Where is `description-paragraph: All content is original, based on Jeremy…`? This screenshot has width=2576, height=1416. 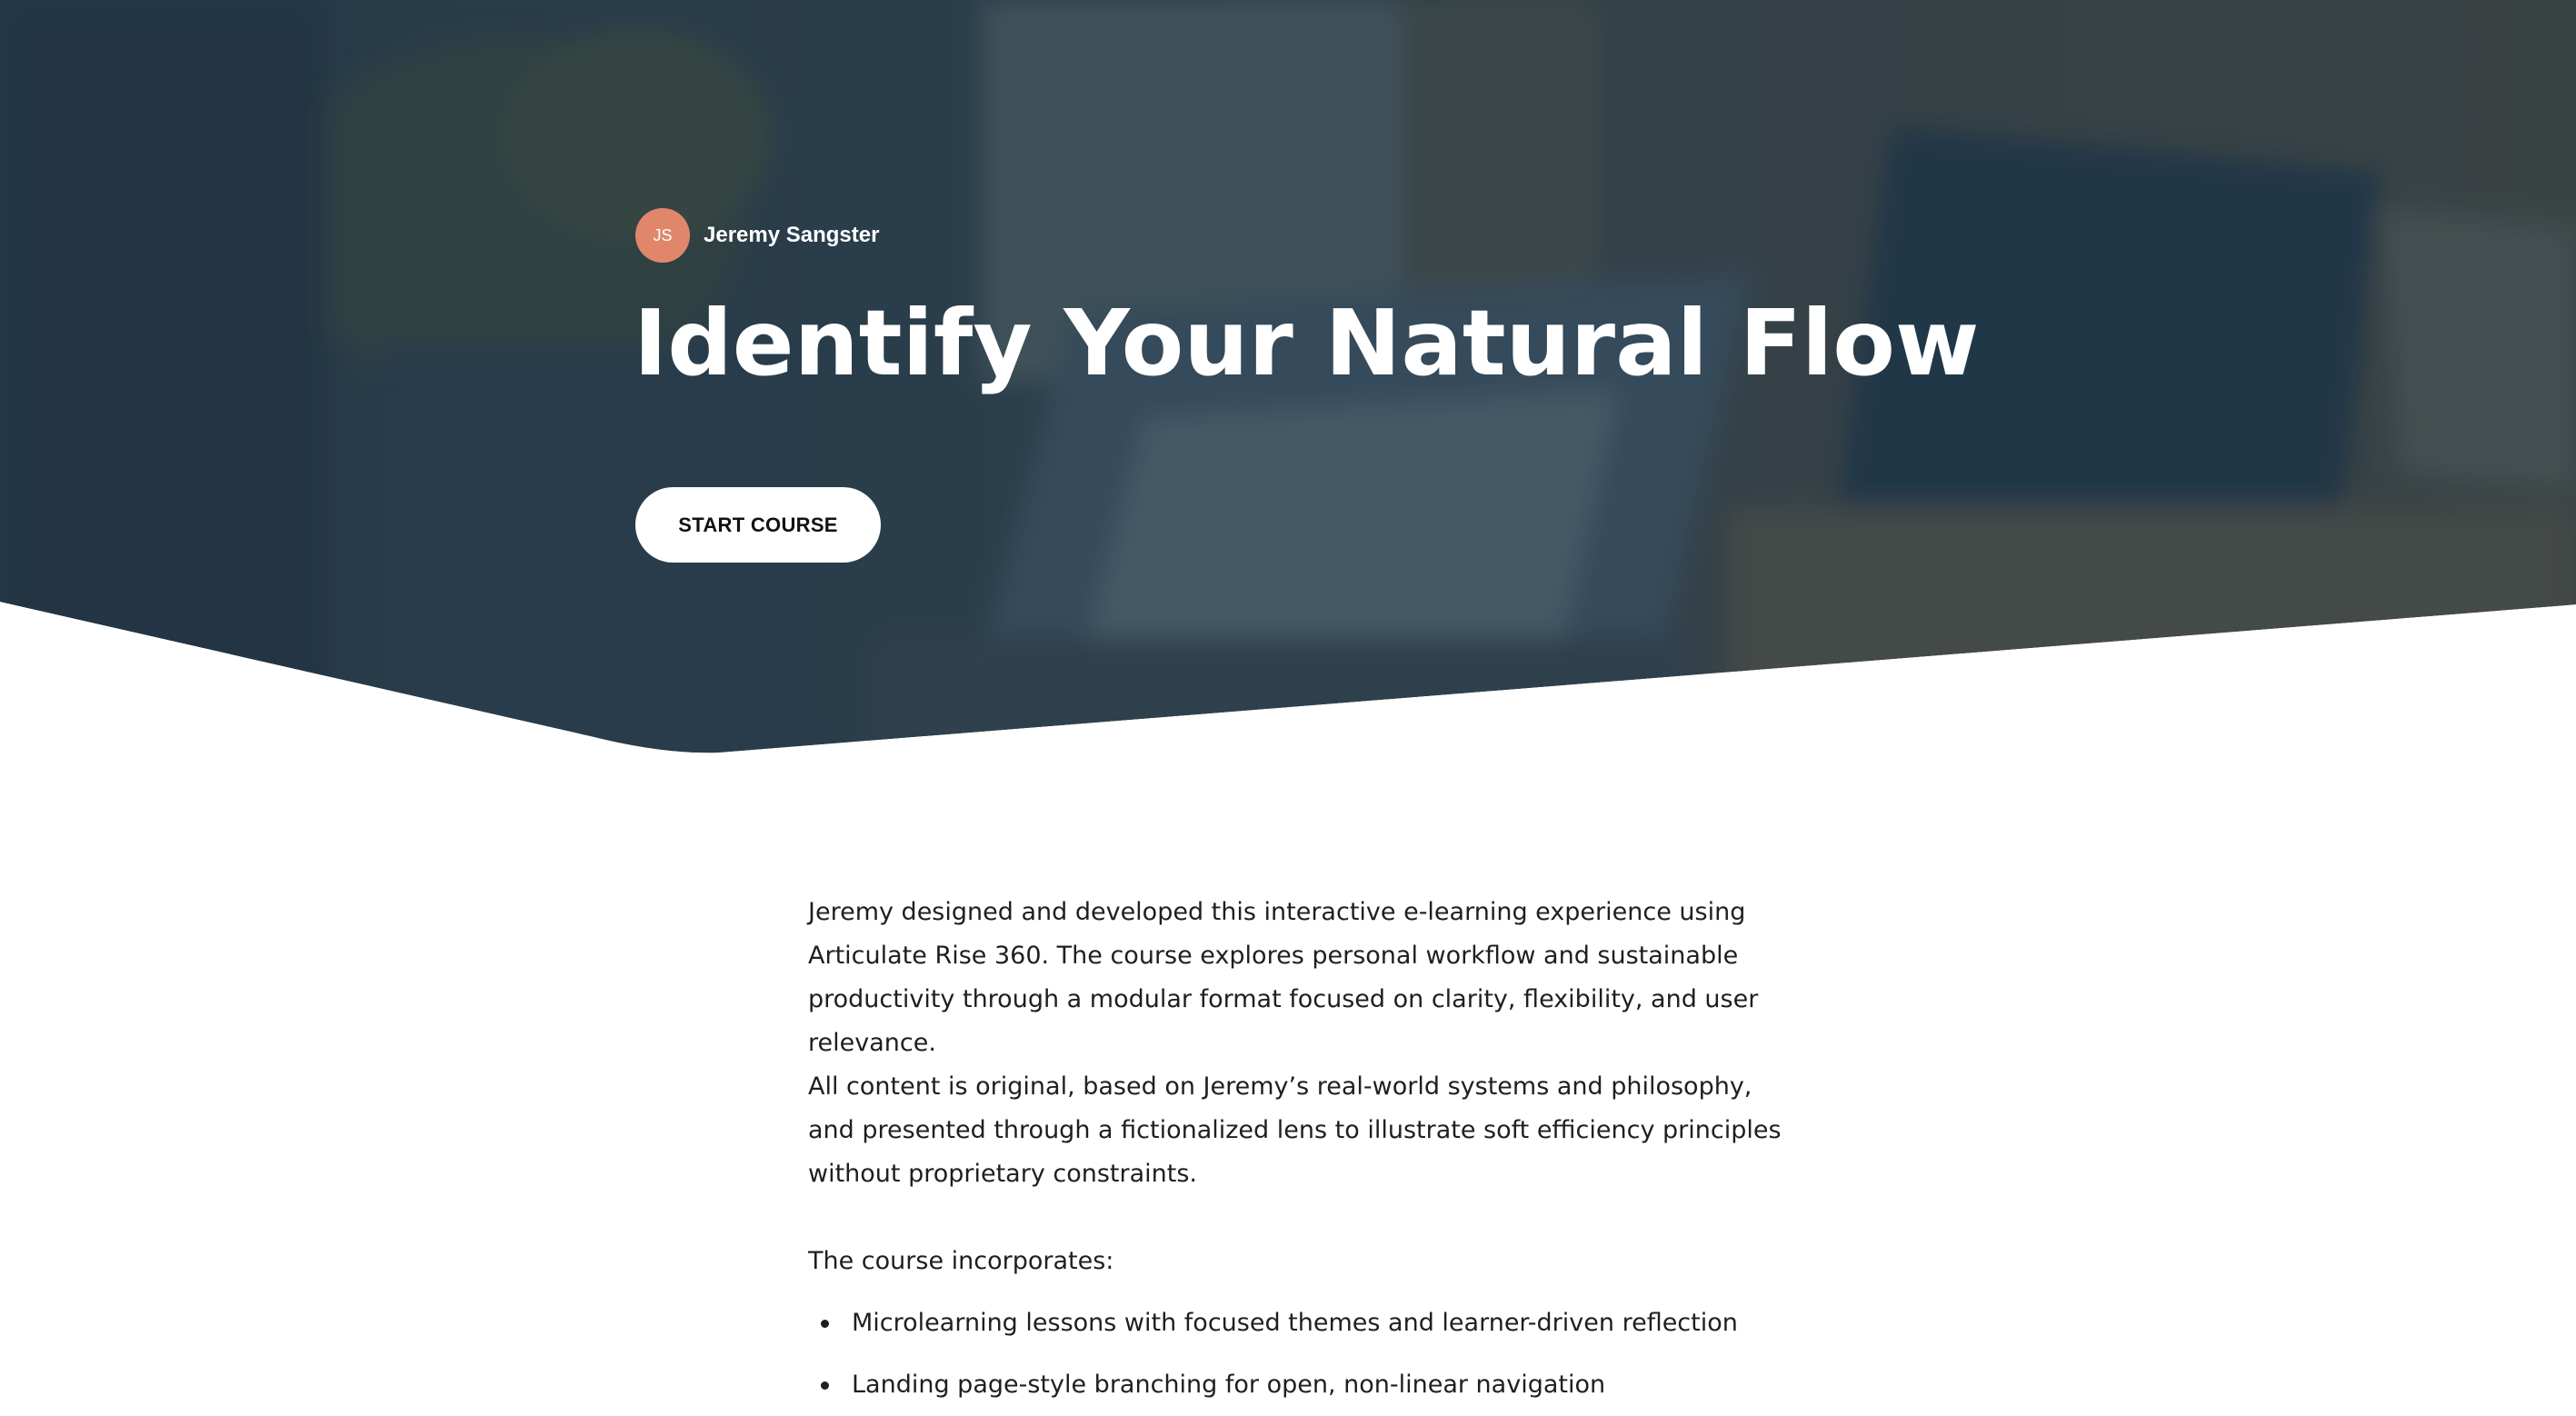
description-paragraph: All content is original, based on Jeremy… is located at coordinates (1295, 1130).